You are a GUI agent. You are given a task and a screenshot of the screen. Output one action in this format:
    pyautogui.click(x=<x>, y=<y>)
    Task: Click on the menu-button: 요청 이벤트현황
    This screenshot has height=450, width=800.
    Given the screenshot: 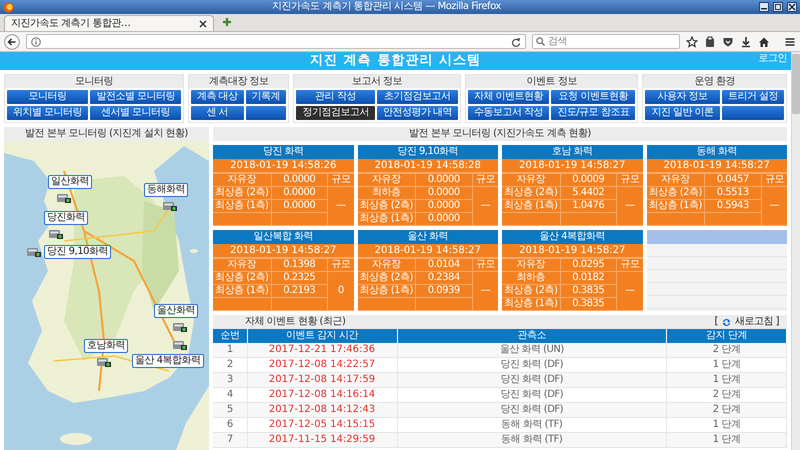 What is the action you would take?
    pyautogui.click(x=593, y=97)
    